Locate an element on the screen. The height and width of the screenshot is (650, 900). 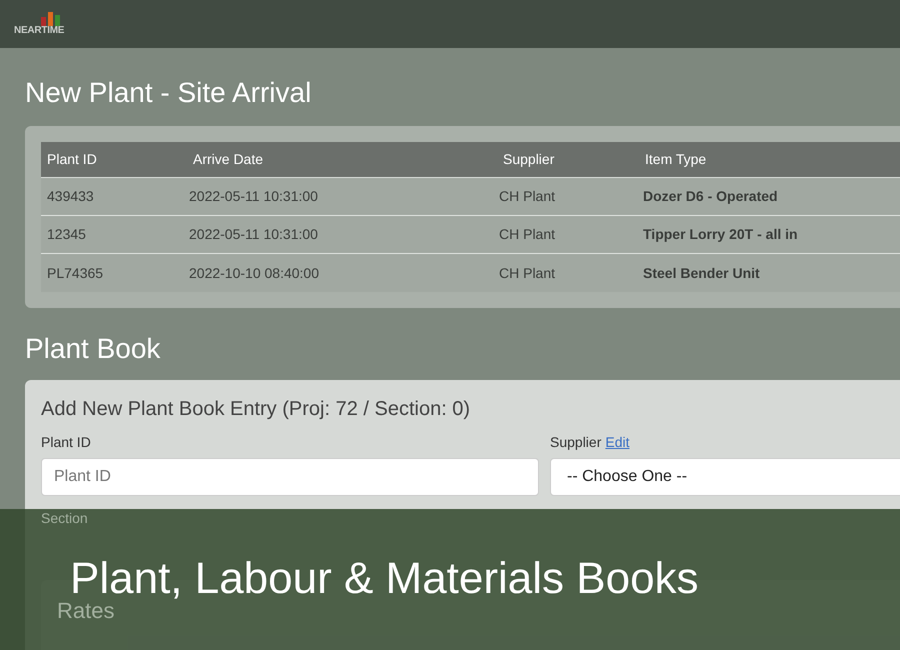
table-cell-text: 2022-10-10 08:40:00 is located at coordinates (254, 273).